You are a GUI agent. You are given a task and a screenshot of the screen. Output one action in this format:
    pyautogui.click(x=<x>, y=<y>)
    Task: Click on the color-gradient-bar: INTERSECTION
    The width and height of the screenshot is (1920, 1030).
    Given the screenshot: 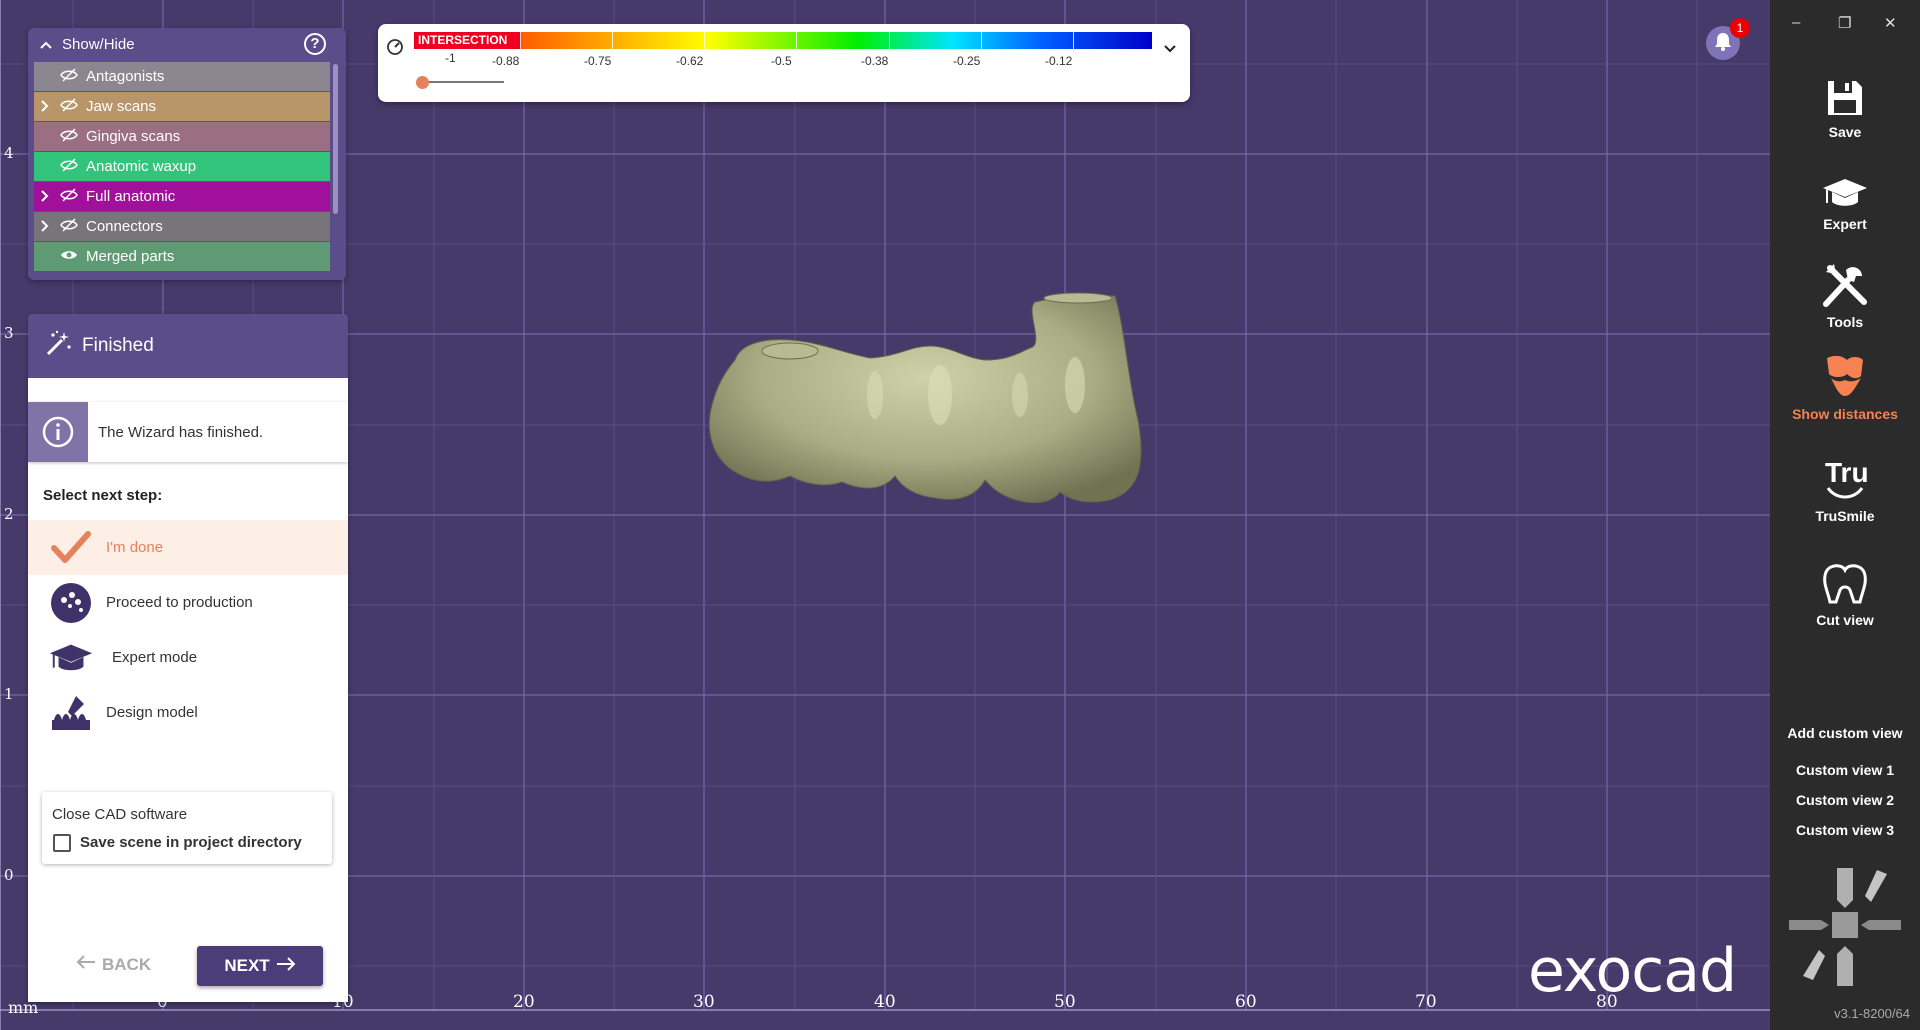 What is the action you would take?
    pyautogui.click(x=783, y=40)
    